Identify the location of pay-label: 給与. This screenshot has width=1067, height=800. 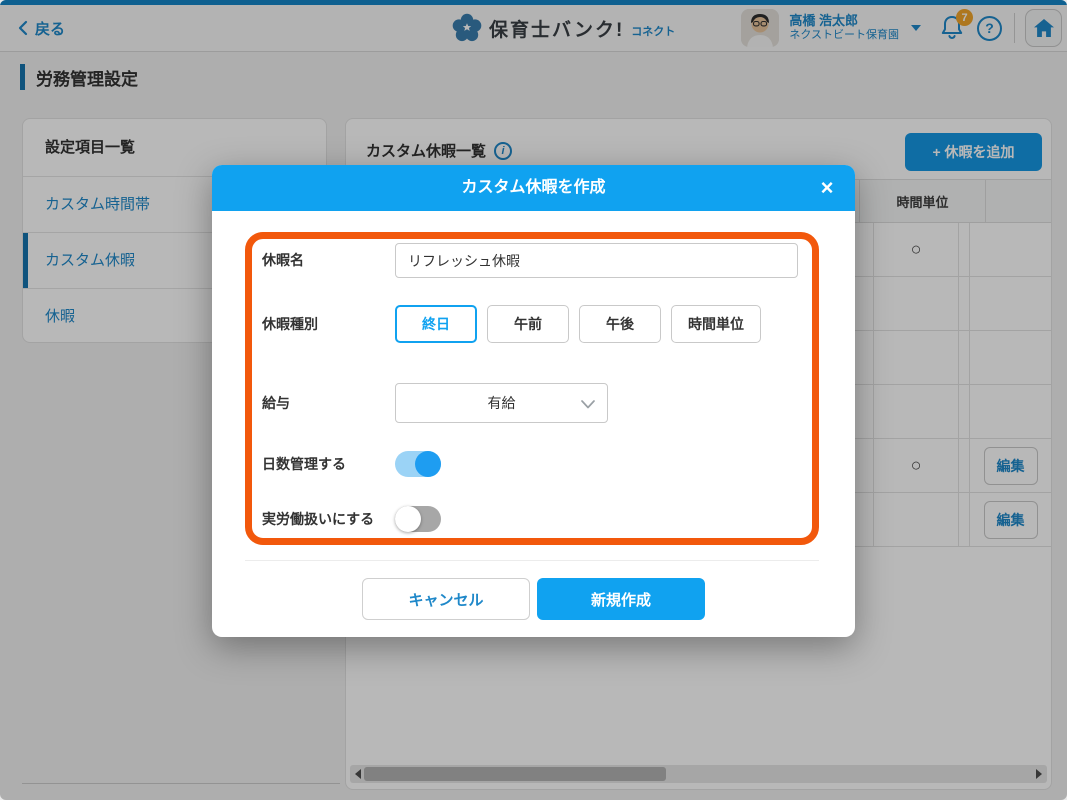
(276, 403).